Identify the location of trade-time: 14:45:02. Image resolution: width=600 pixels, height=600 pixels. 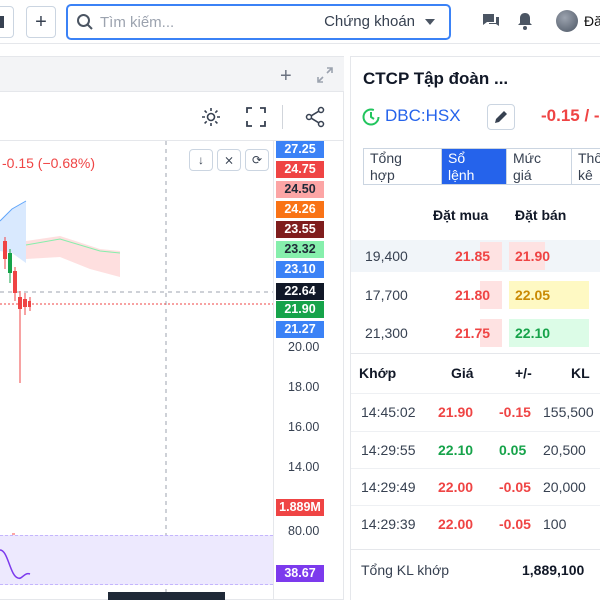
(388, 412).